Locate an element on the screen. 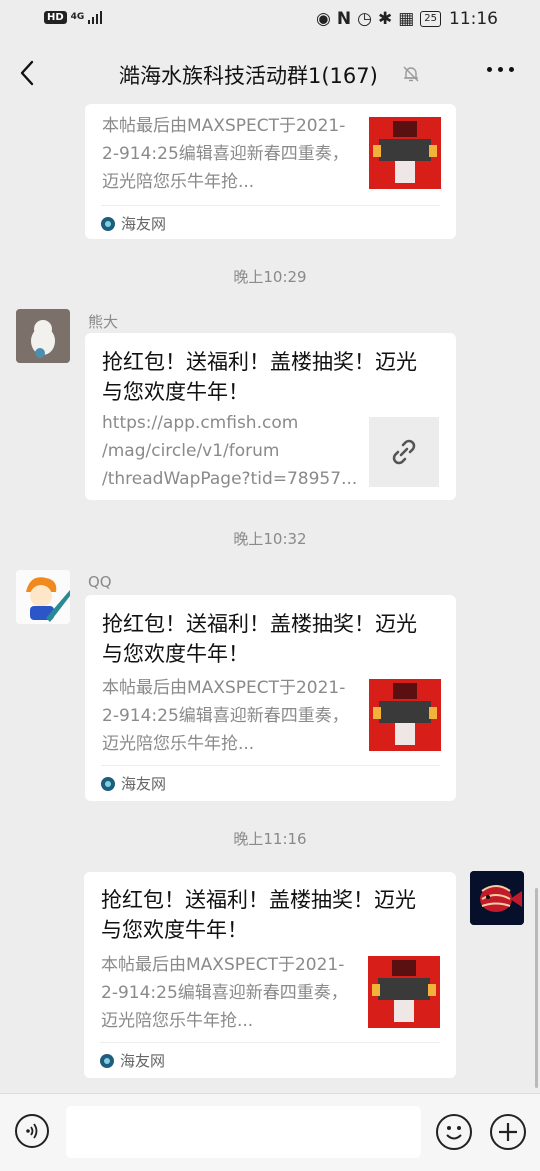 This screenshot has width=540, height=1171. emoji-icon is located at coordinates (454, 1133).